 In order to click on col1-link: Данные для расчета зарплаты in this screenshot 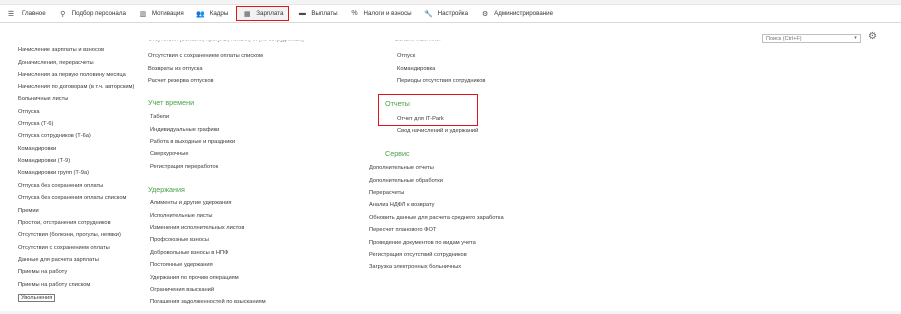, I will do `click(58, 260)`.